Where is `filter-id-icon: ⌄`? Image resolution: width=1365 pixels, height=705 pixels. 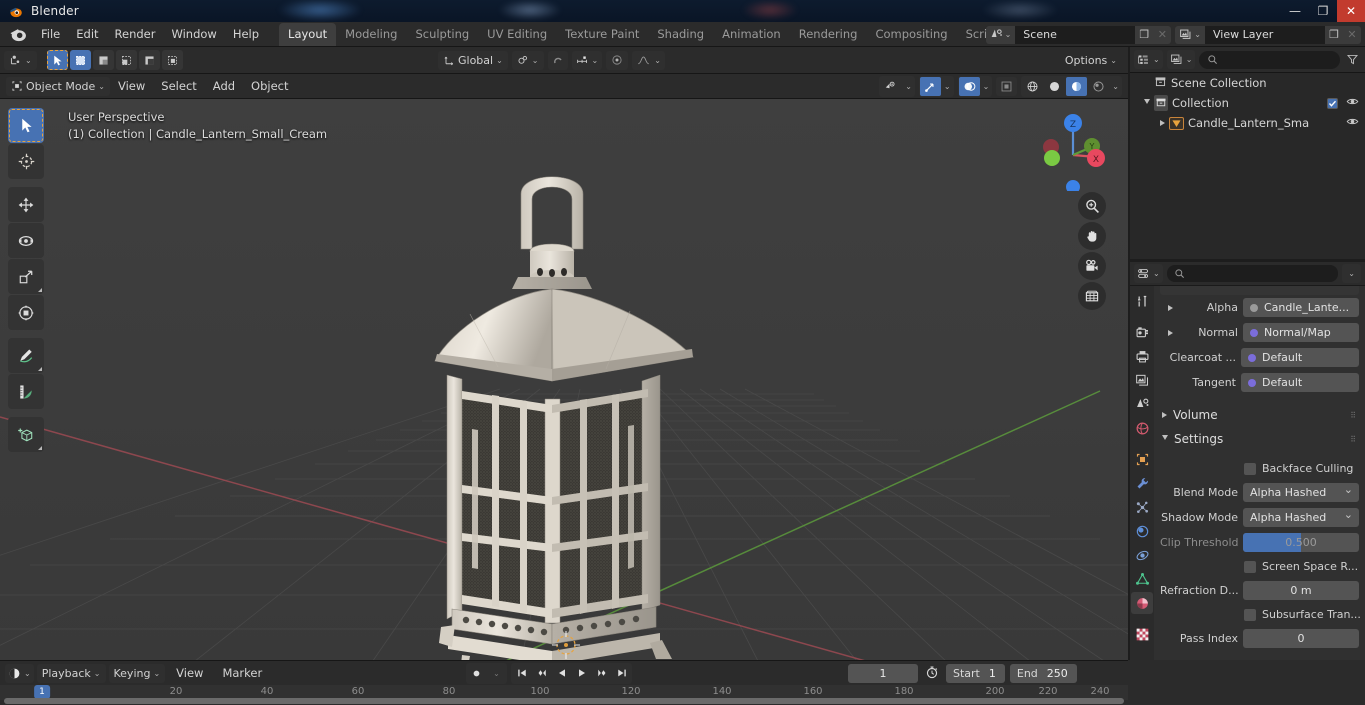 filter-id-icon: ⌄ is located at coordinates (1181, 59).